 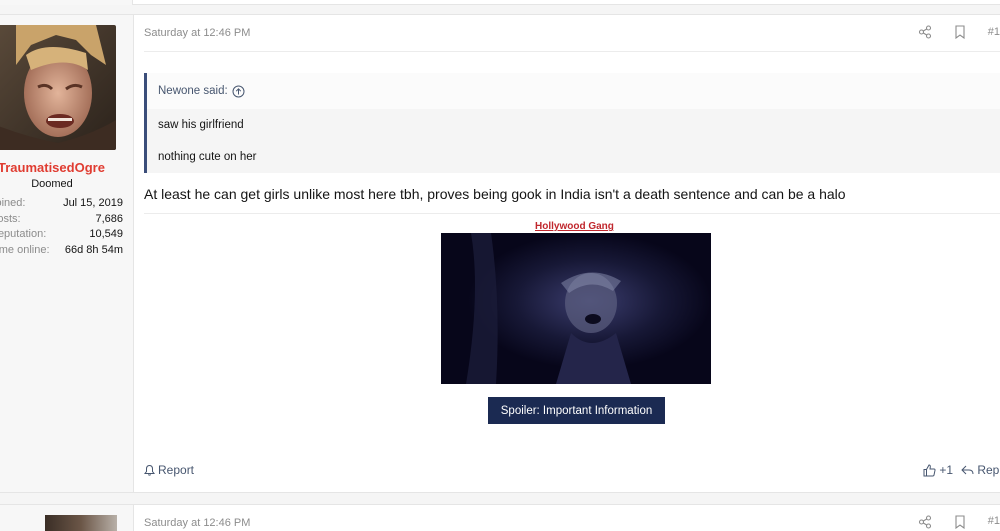 What do you see at coordinates (946, 470) in the screenshot?
I see `reaction-count: +1` at bounding box center [946, 470].